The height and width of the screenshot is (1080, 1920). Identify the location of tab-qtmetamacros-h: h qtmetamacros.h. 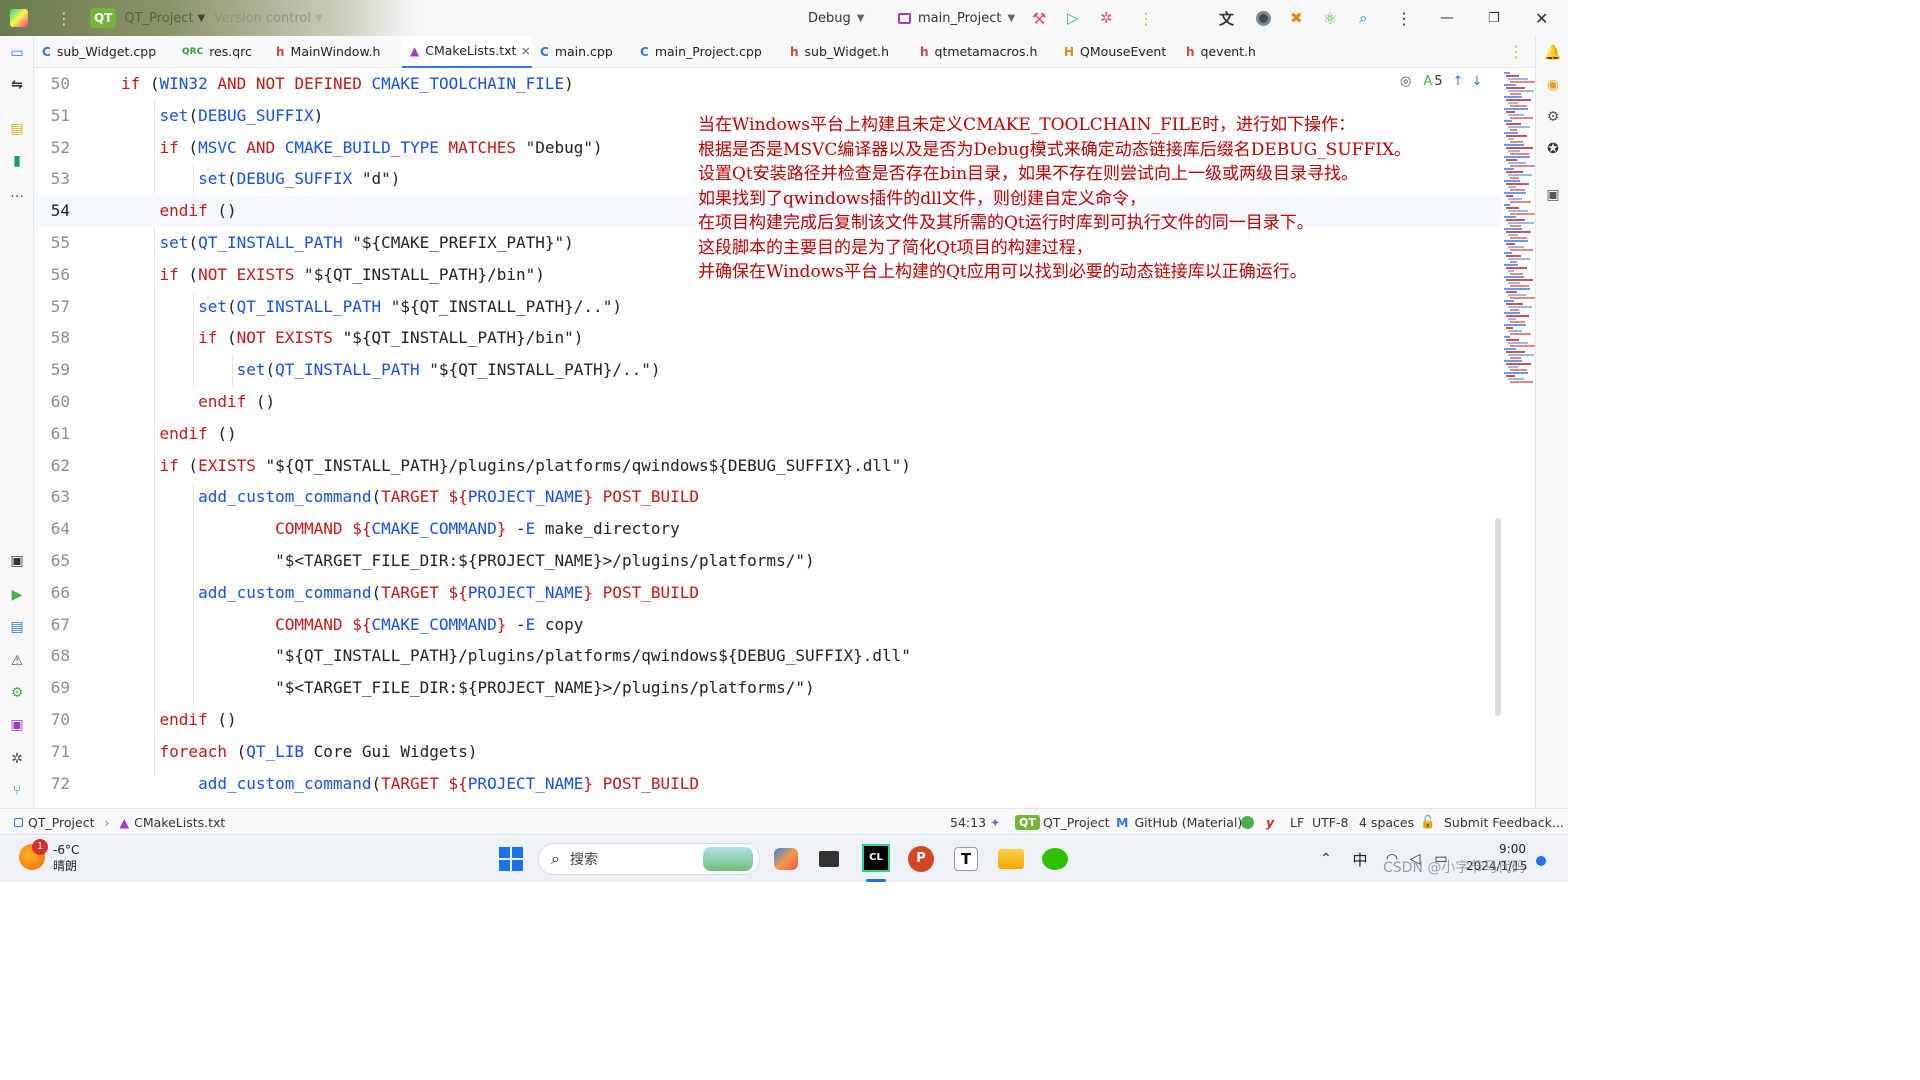
(984, 52).